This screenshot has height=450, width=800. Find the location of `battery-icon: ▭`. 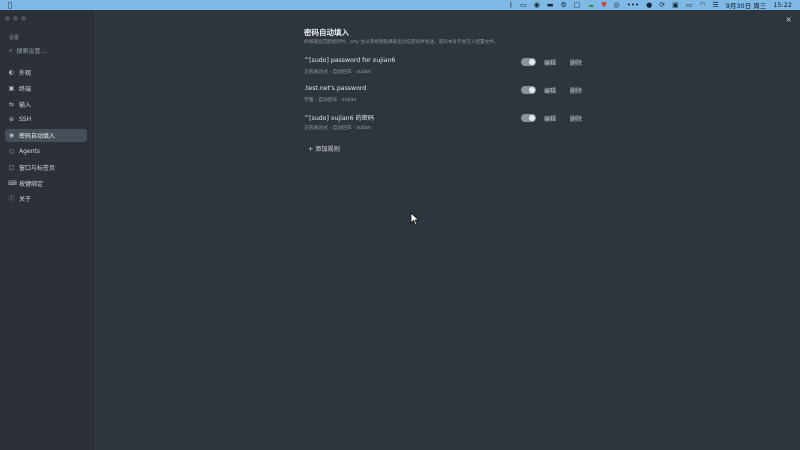

battery-icon: ▭ is located at coordinates (689, 5).